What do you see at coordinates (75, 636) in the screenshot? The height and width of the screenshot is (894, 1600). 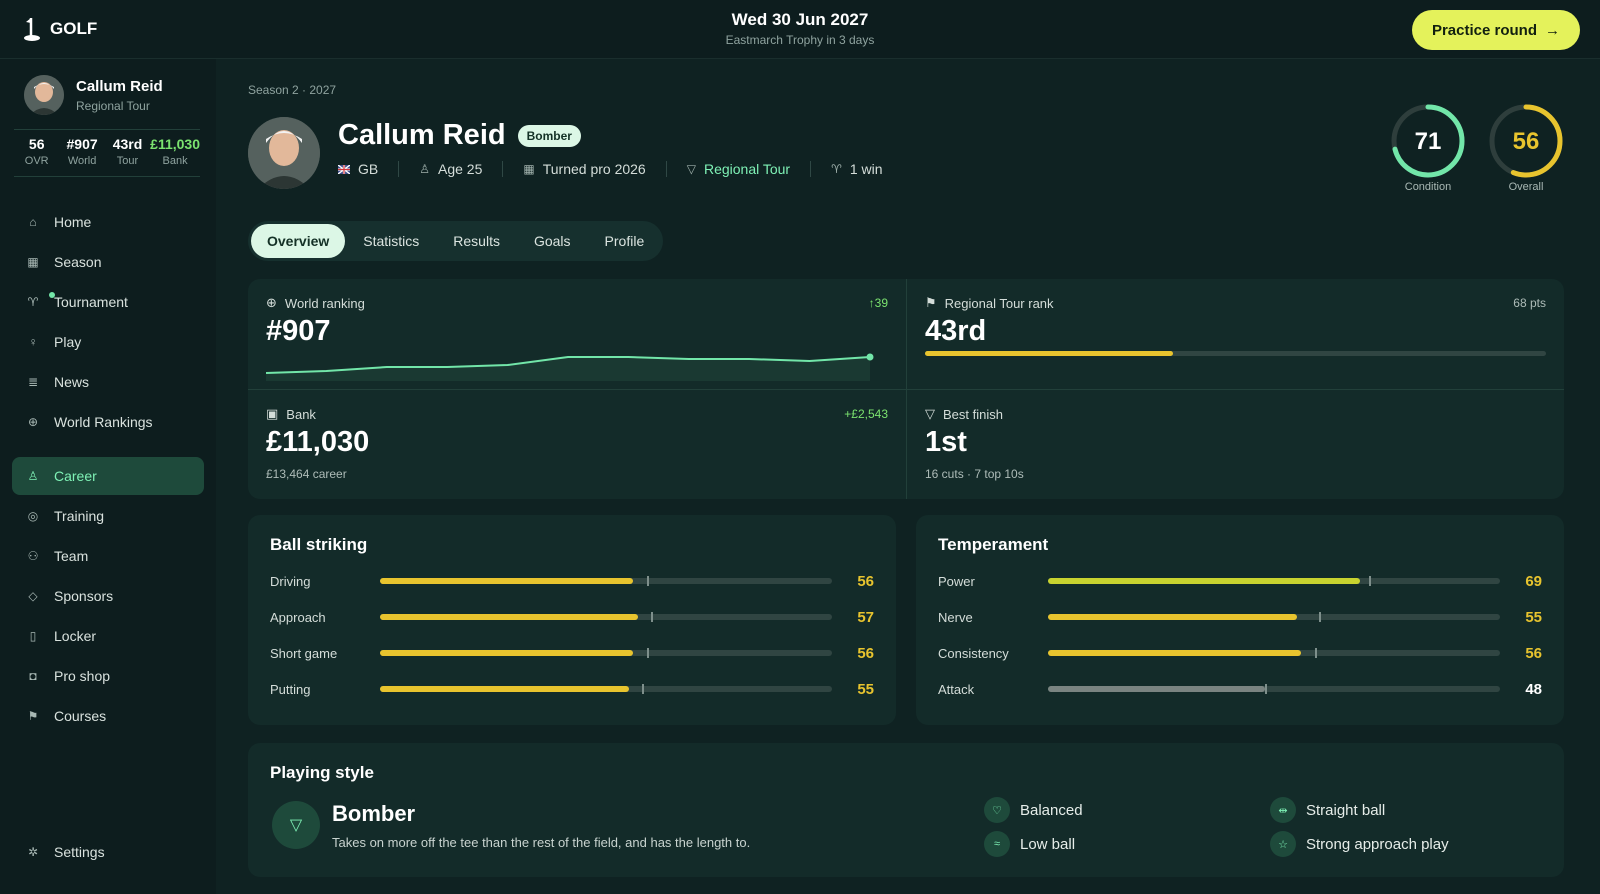 I see `sidebar-item-label: Locker` at bounding box center [75, 636].